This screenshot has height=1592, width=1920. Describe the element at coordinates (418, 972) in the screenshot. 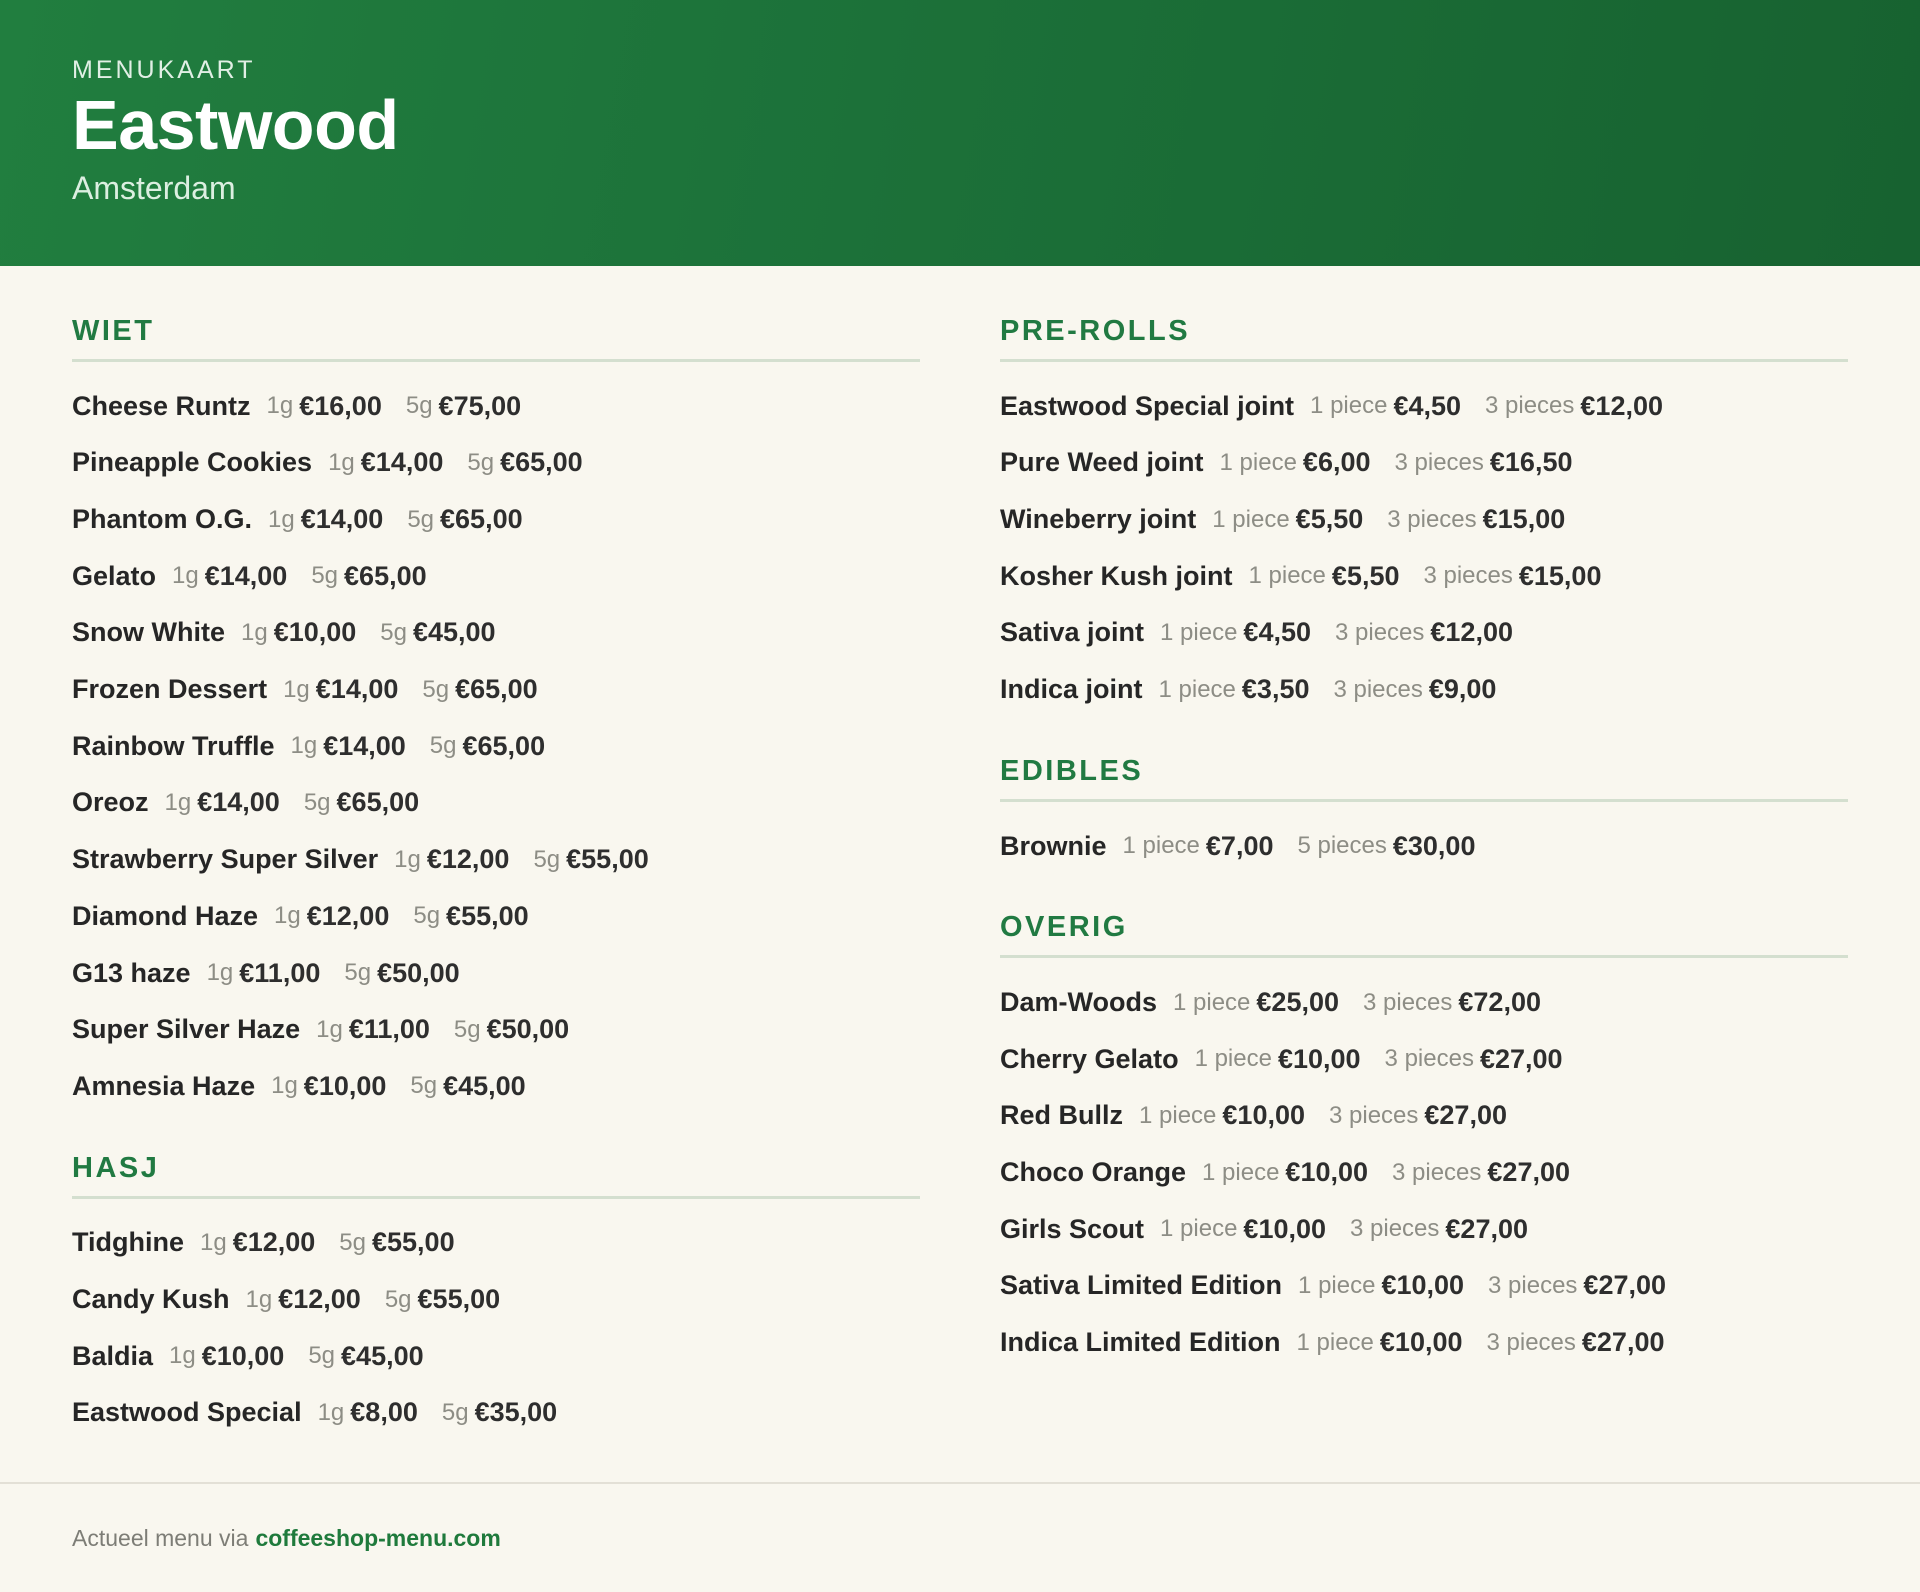

I see `item-price: €50,00` at that location.